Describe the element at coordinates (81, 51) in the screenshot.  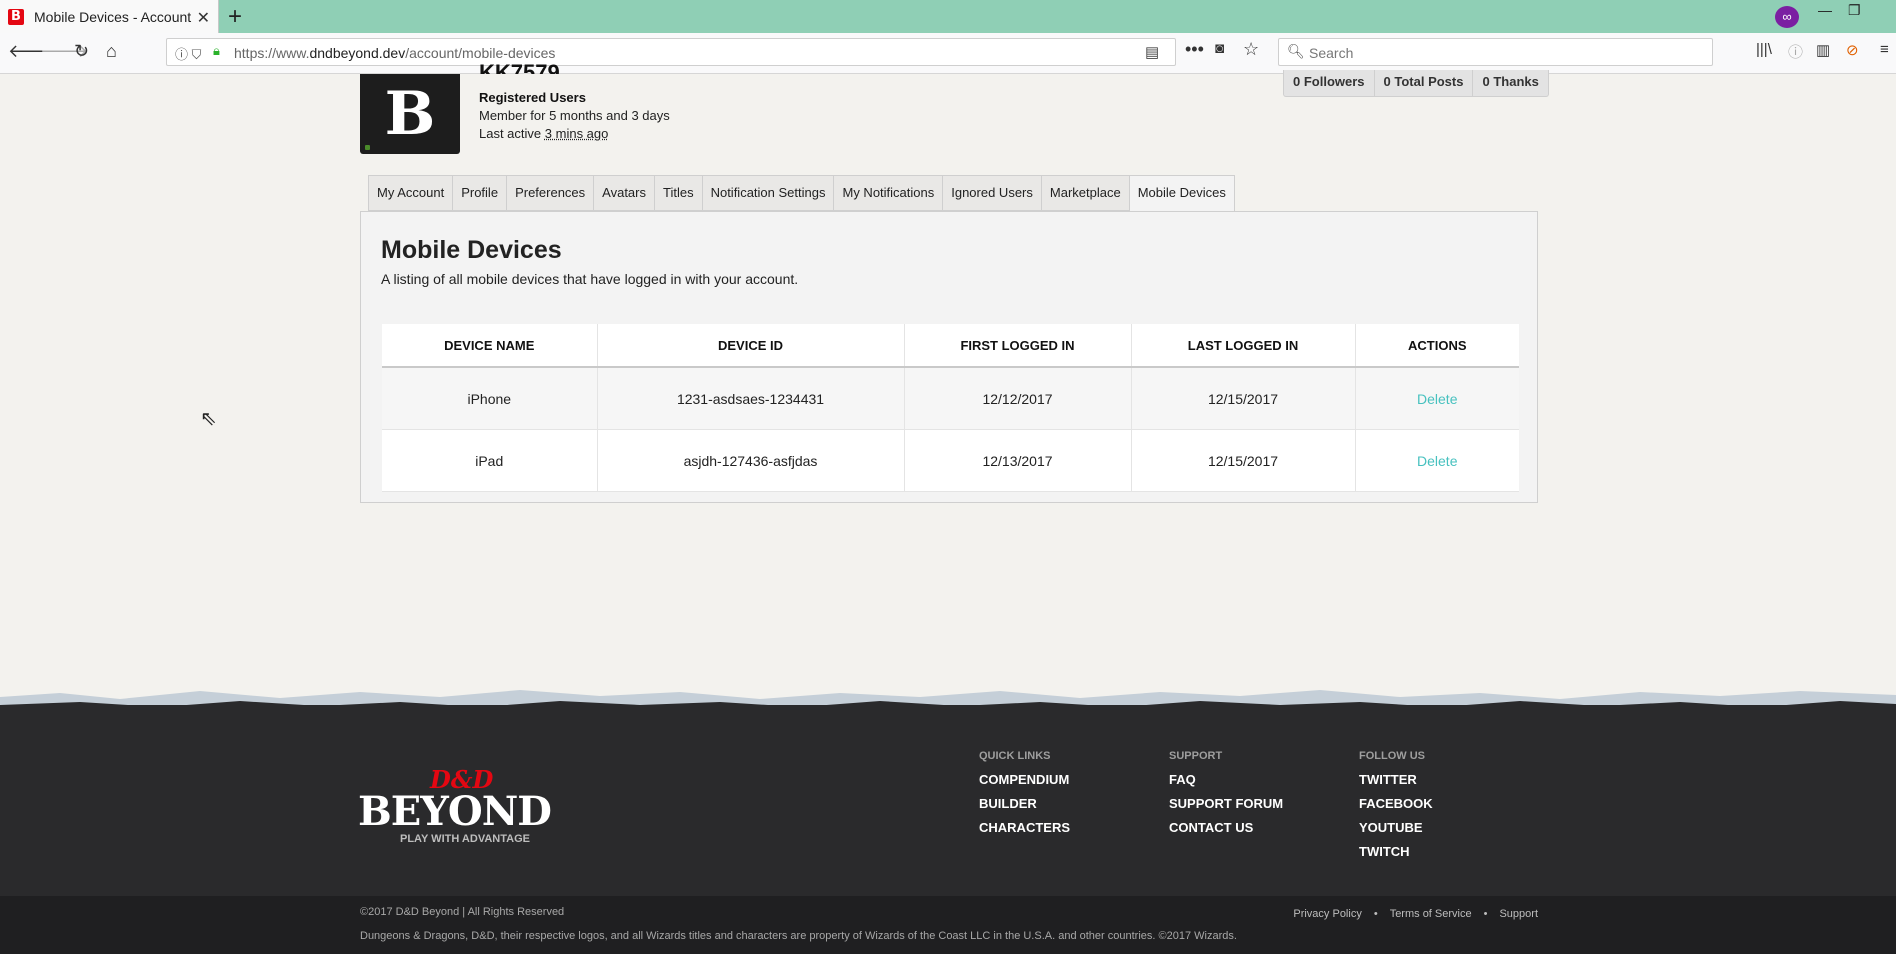
I see `reload-icon: ↻` at that location.